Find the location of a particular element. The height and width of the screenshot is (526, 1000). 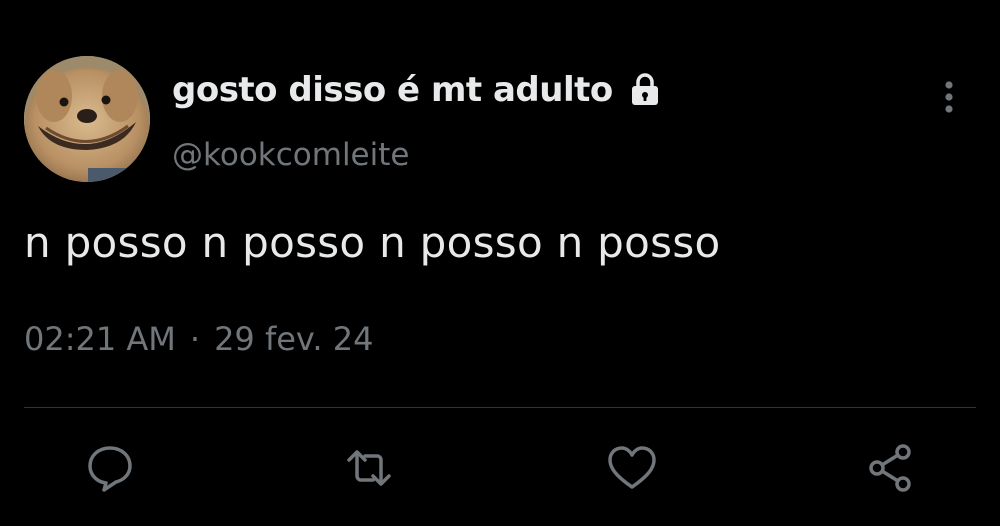

share-icon is located at coordinates (890, 468).